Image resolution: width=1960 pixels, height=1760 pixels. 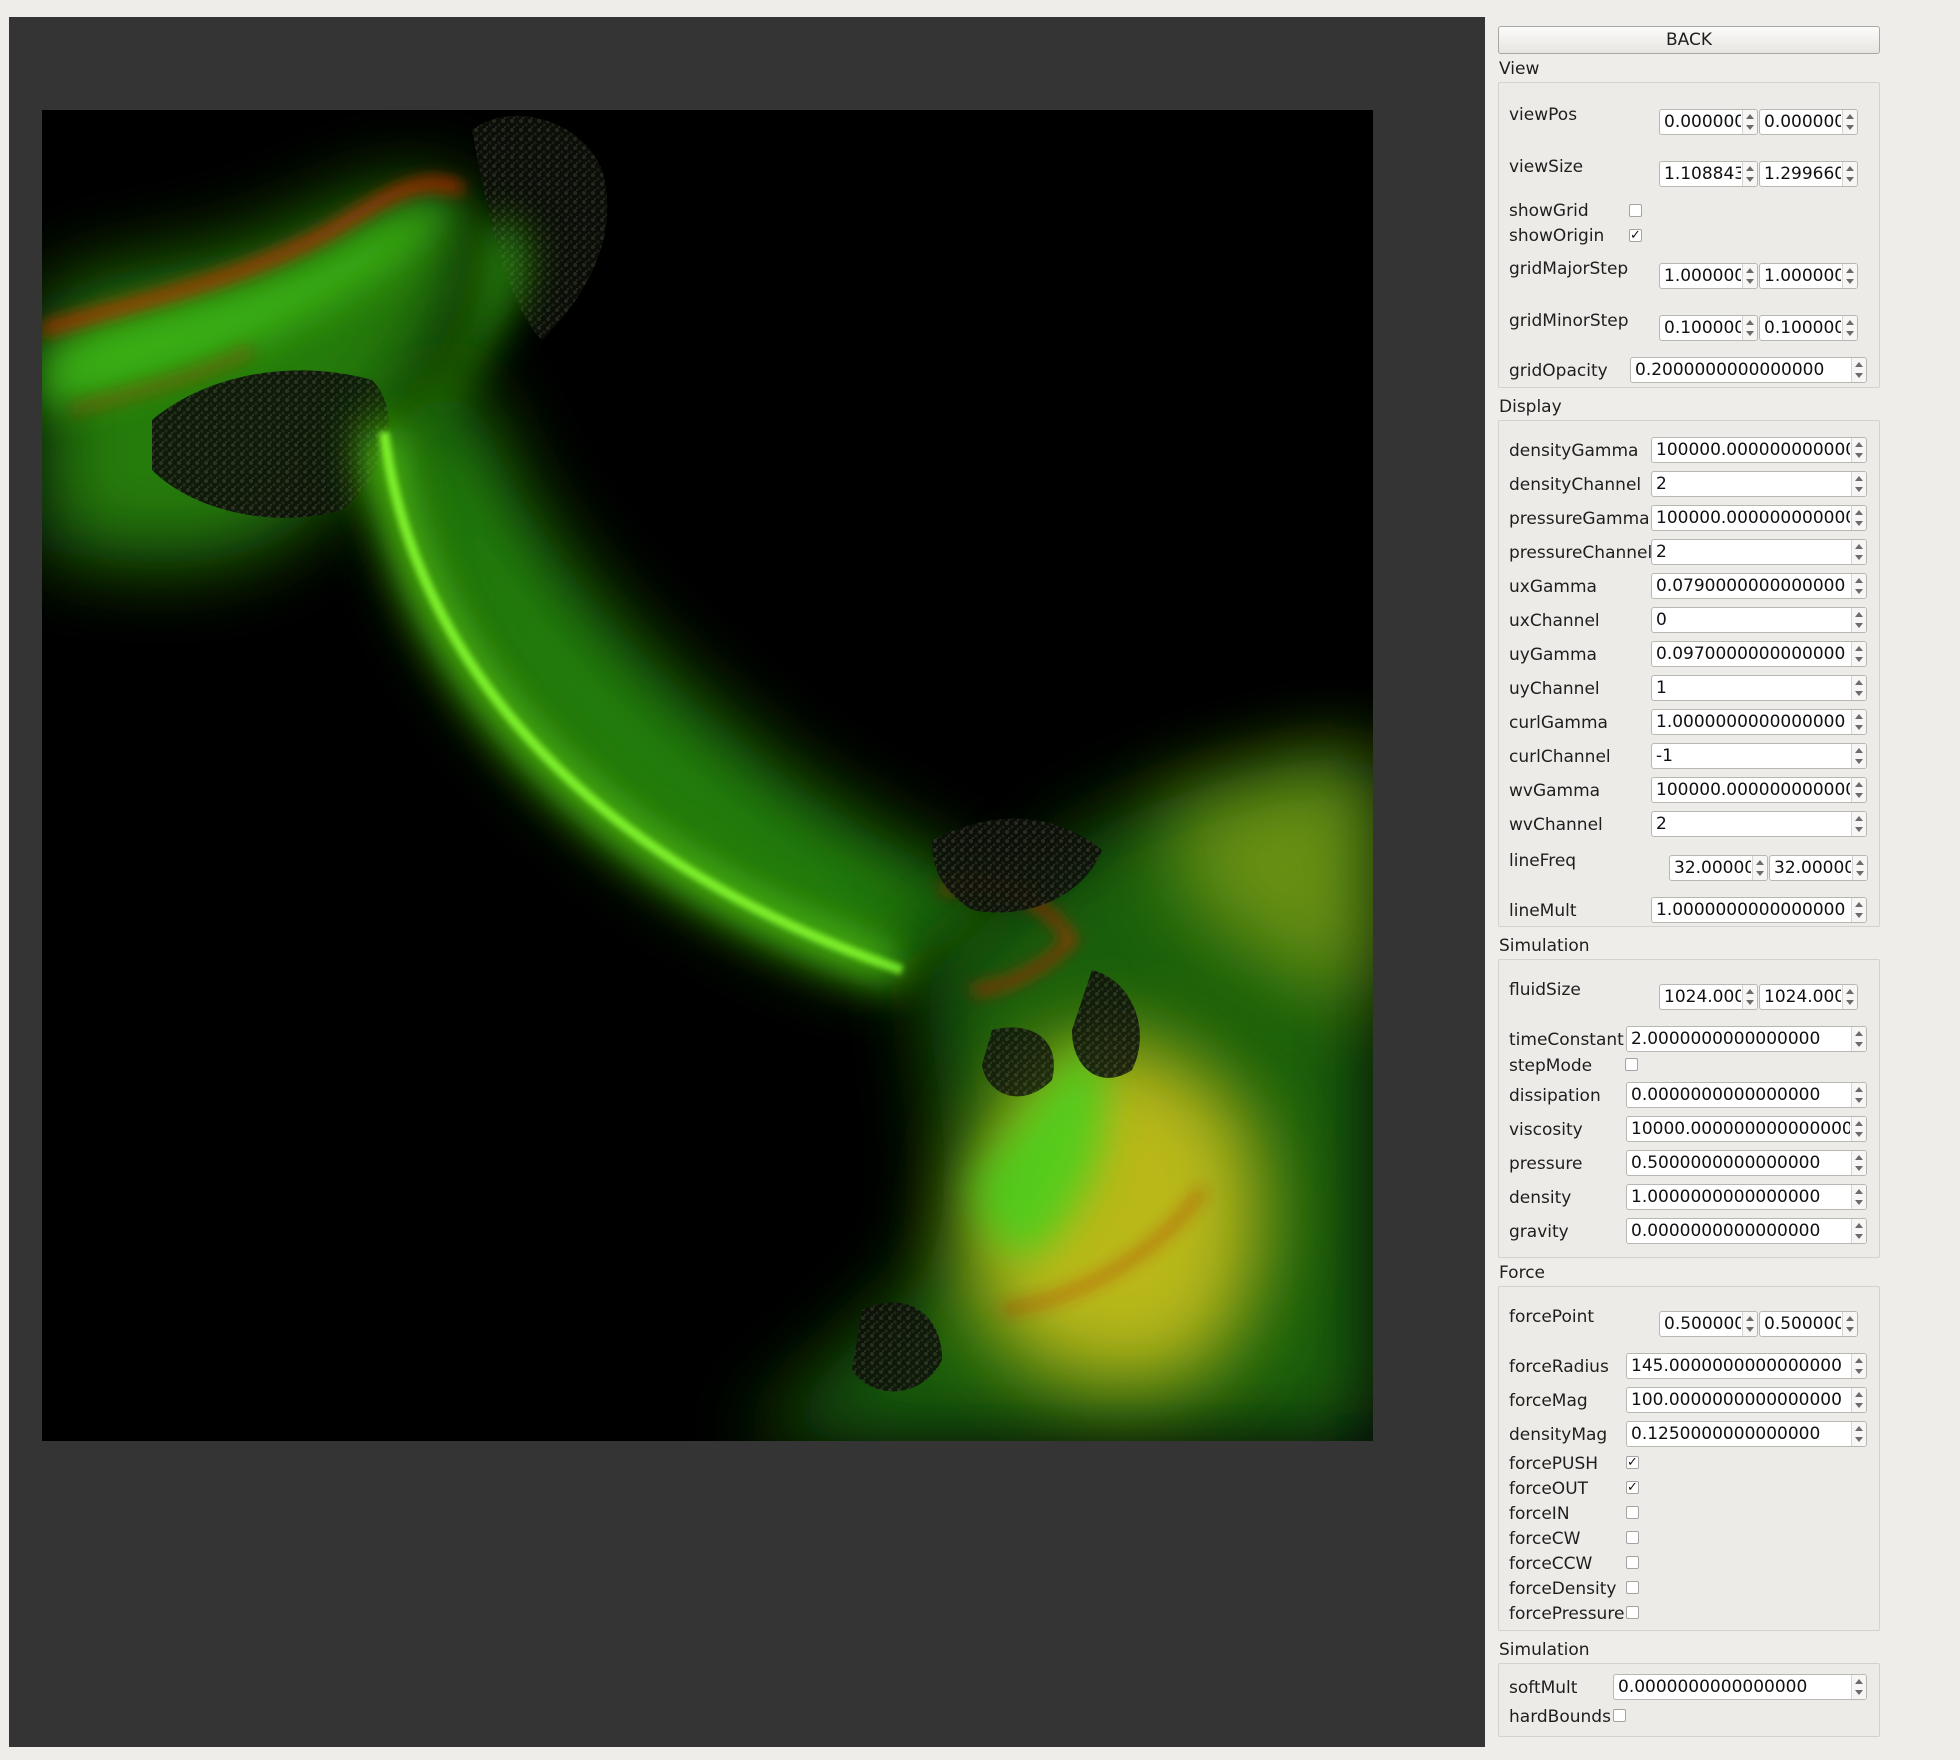 I want to click on linefreq-y-spinbox: 32.000000, so click(x=1818, y=868).